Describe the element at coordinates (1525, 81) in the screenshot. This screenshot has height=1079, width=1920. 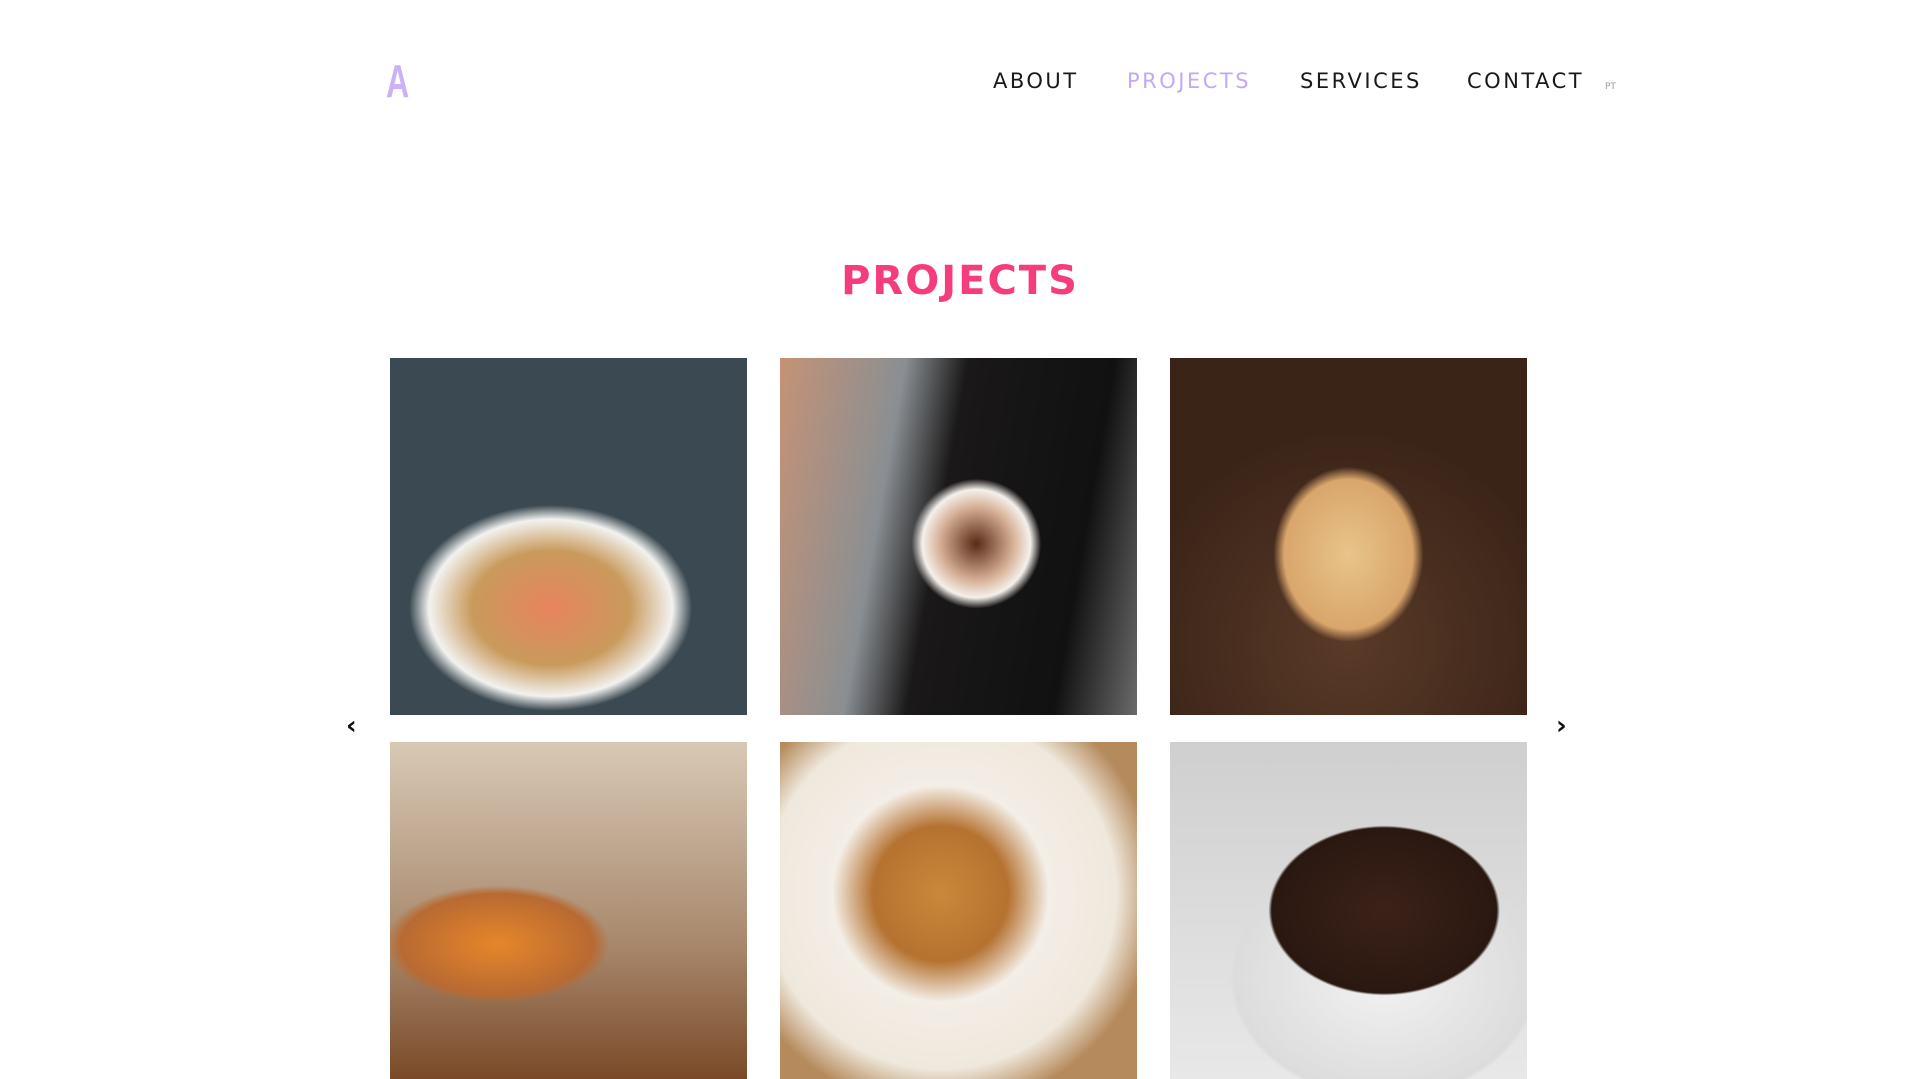
I see `nav-contact: CONTACT` at that location.